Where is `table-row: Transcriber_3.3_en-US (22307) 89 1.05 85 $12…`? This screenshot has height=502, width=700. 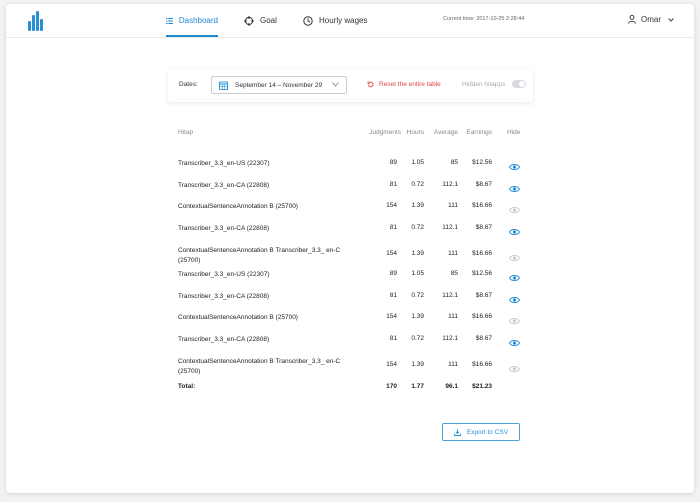
table-row: Transcriber_3.3_en-US (22307) 89 1.05 85 $12… is located at coordinates (350, 280).